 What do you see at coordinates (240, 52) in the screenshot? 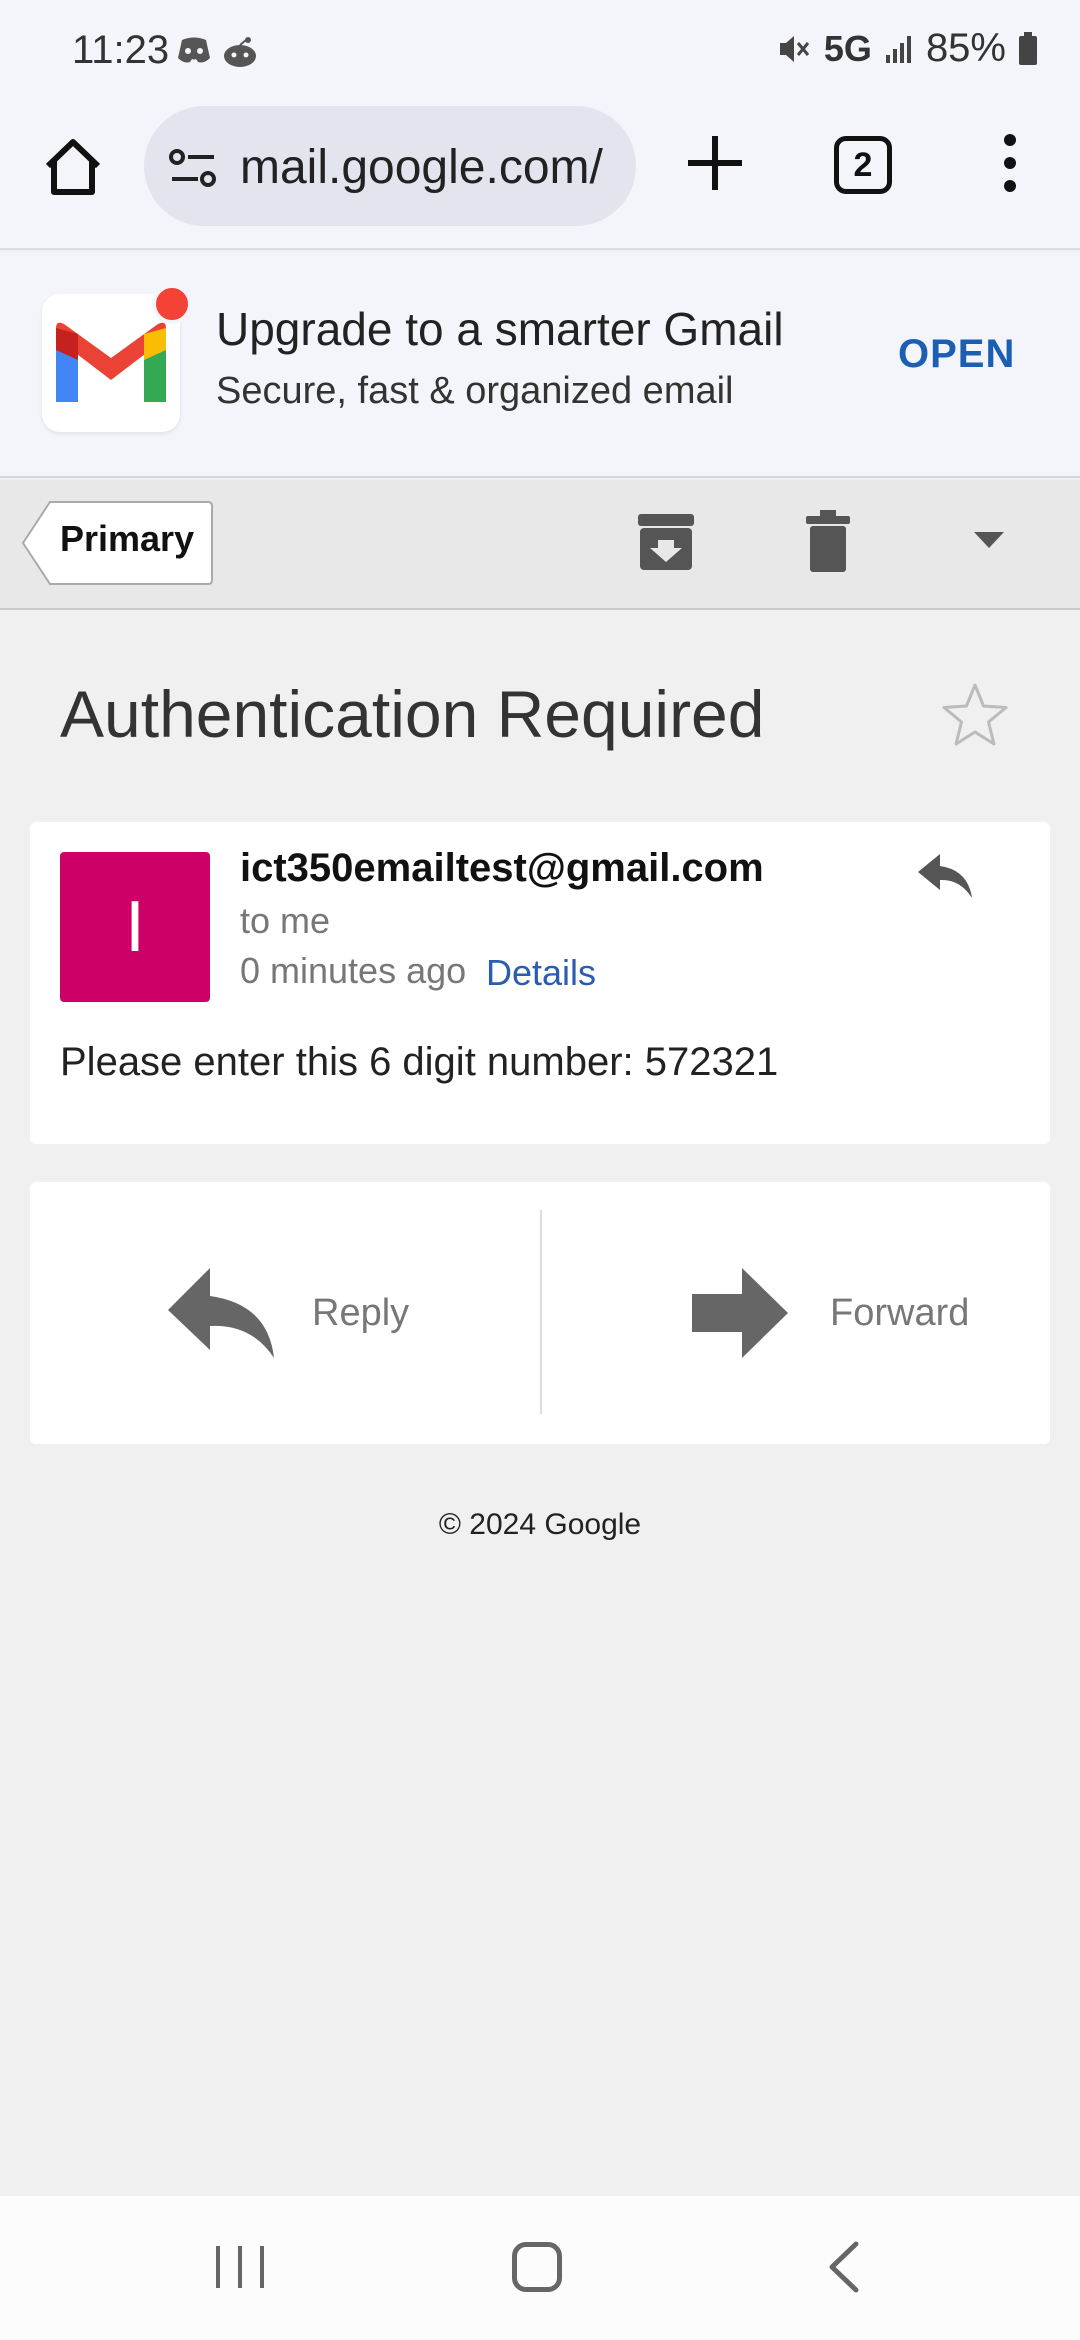
I see `reddit-icon` at bounding box center [240, 52].